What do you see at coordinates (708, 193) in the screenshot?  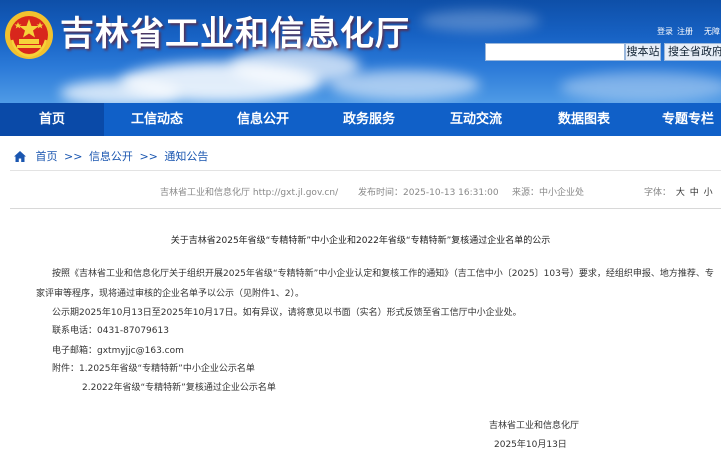 I see `font-size-small-button: 小` at bounding box center [708, 193].